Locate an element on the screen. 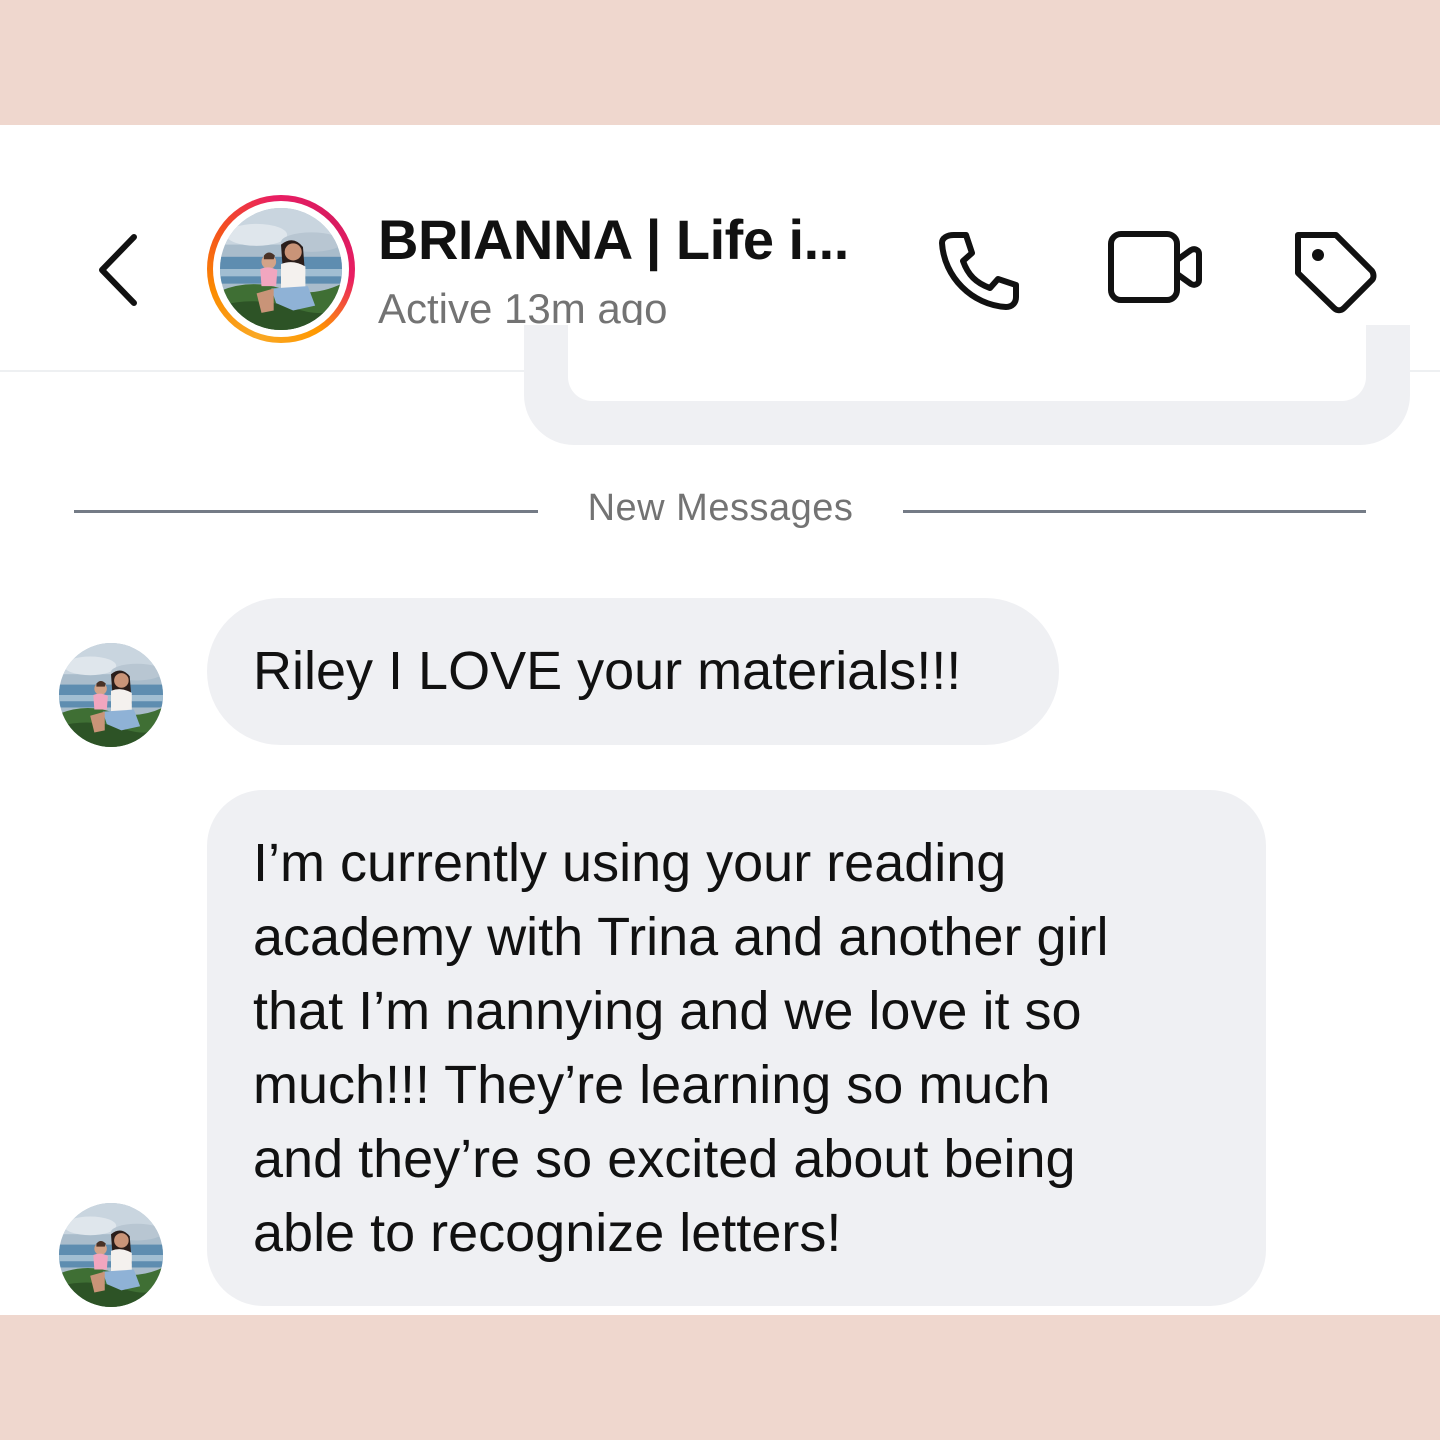 The height and width of the screenshot is (1440, 1440). new-messages-label: New Messages is located at coordinates (720, 508).